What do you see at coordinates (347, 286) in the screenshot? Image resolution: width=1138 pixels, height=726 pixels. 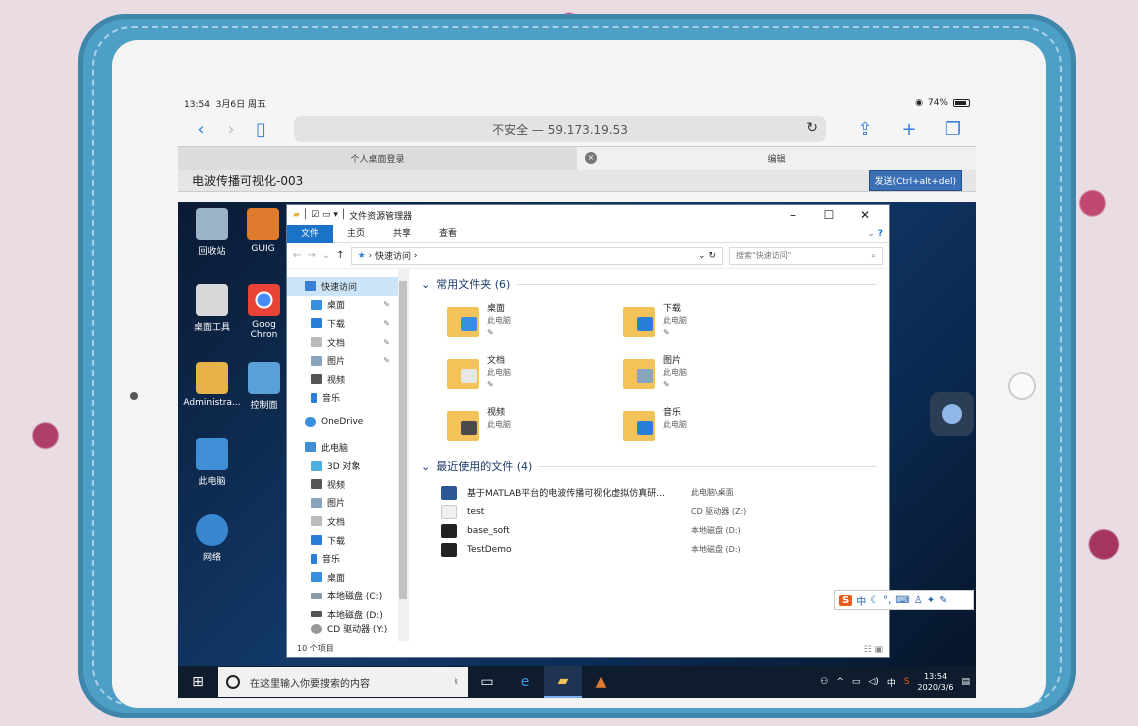 I see `nav-quick-access: 快速访问` at bounding box center [347, 286].